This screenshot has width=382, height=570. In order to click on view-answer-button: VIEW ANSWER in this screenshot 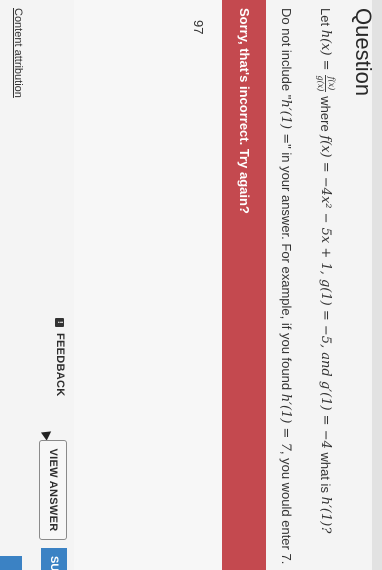, I will do `click(53, 490)`.